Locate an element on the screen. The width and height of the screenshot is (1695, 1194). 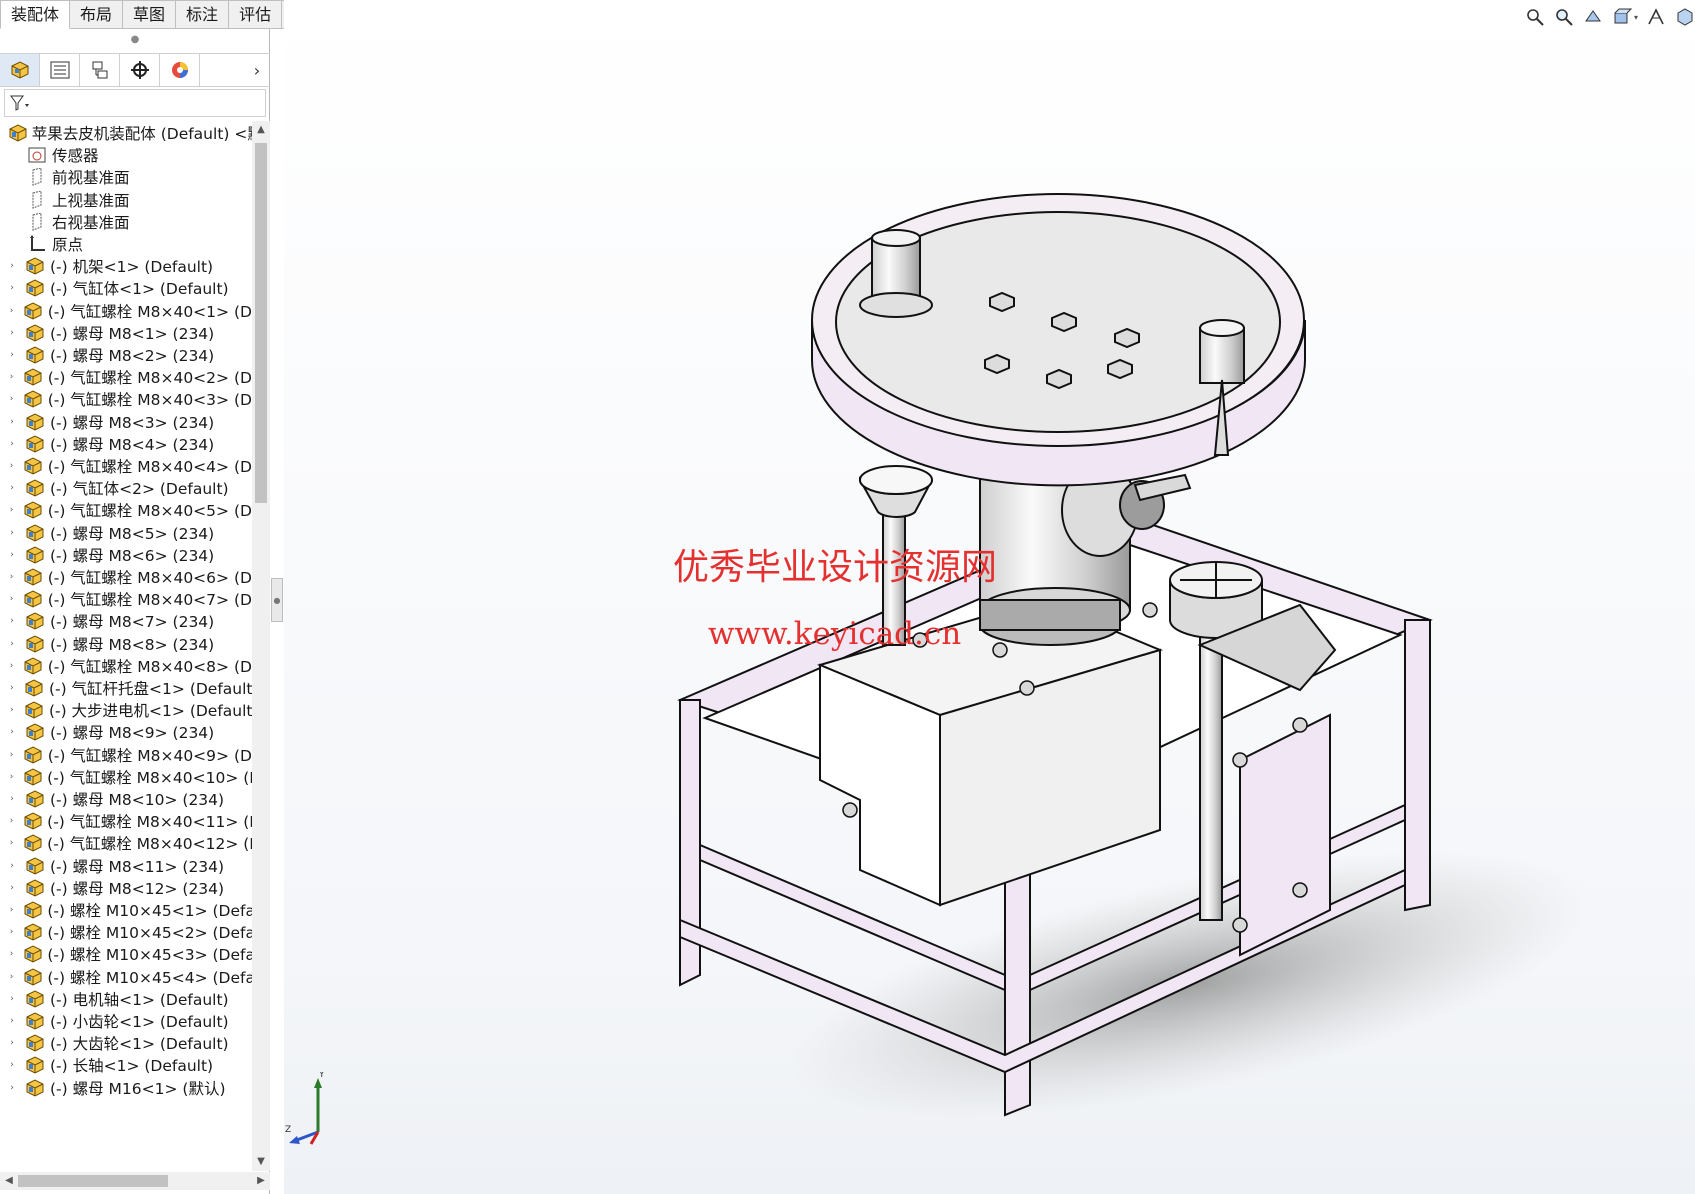
tree-item: › (-) 螺母 M8<10> (234) is located at coordinates (126, 799).